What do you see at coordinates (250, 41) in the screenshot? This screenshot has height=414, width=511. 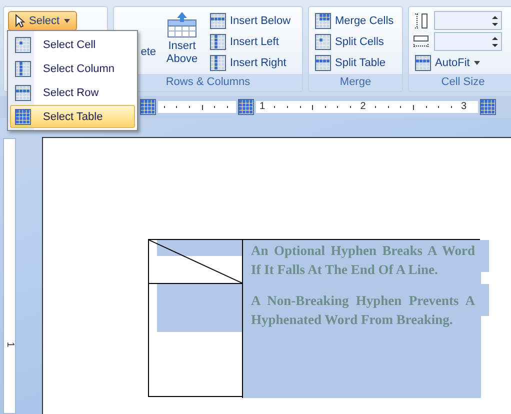 I see `insert-button: Insert Left` at bounding box center [250, 41].